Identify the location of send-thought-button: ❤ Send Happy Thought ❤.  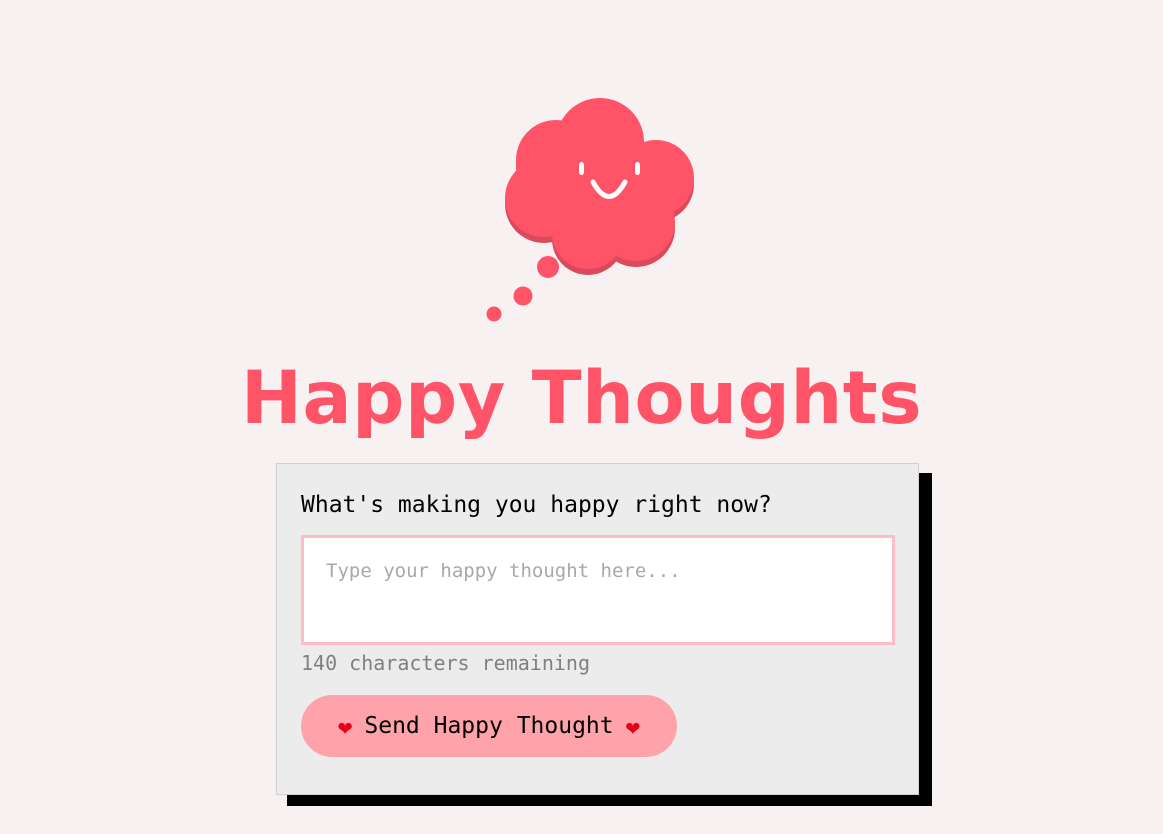
(489, 726).